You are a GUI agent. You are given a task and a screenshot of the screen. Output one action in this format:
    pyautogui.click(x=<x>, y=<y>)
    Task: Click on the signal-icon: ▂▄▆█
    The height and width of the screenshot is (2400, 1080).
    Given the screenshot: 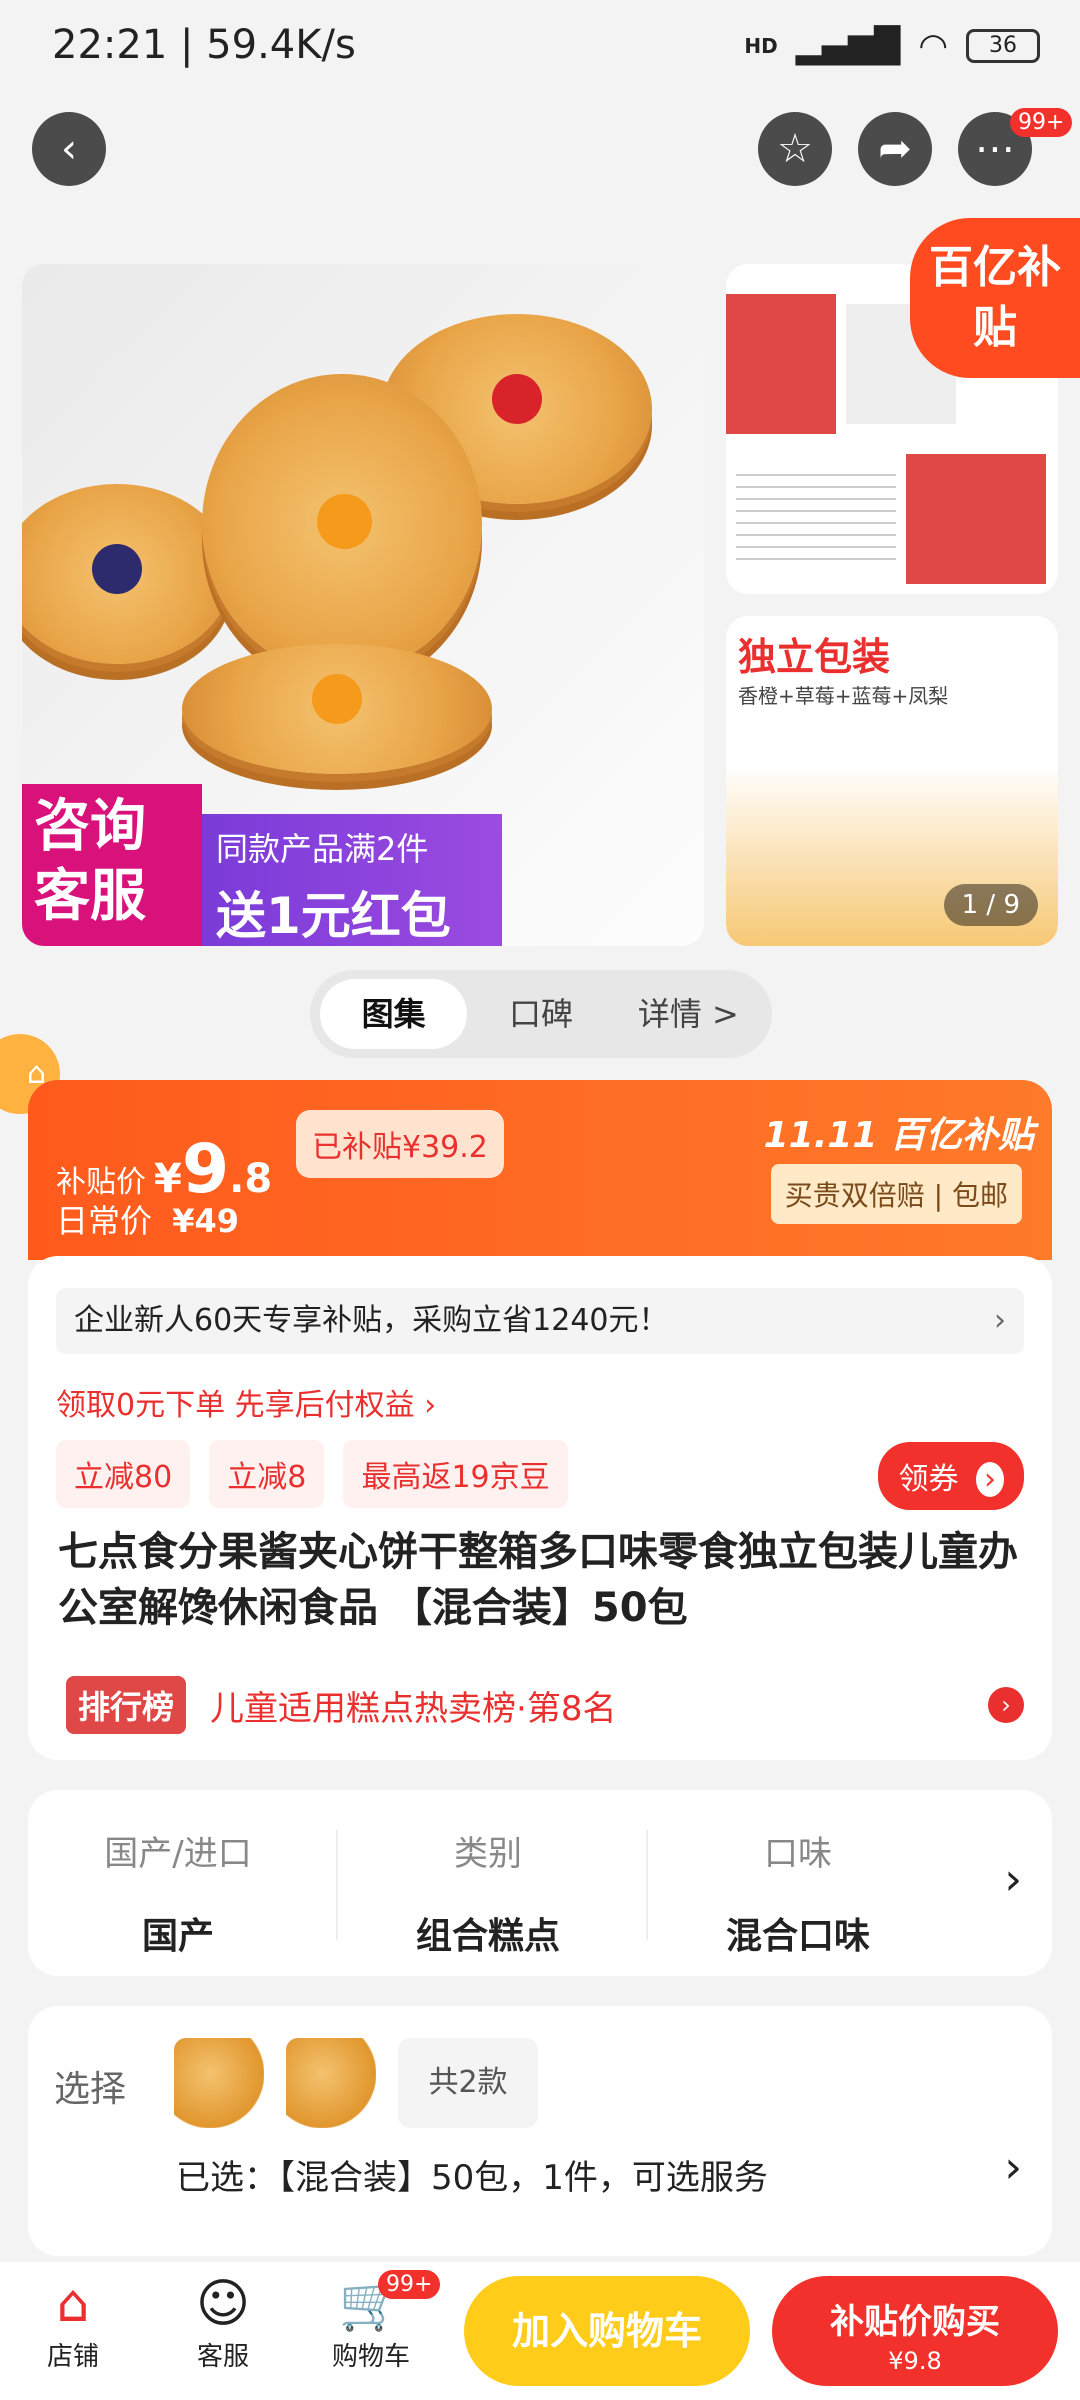 What is the action you would take?
    pyautogui.click(x=848, y=46)
    